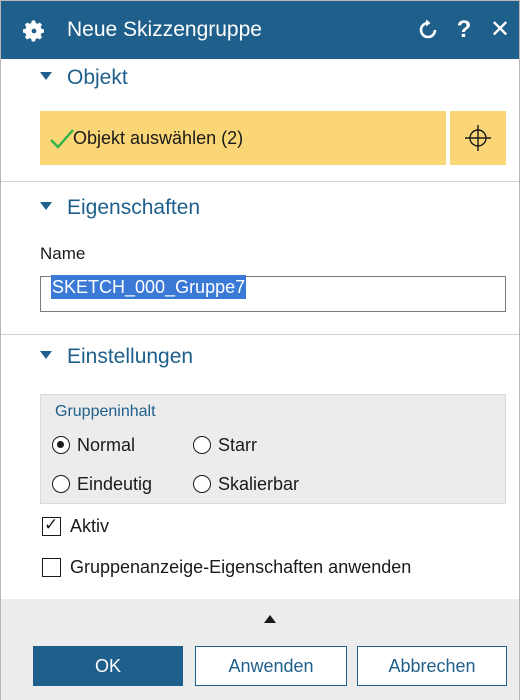 The height and width of the screenshot is (700, 520). What do you see at coordinates (33, 31) in the screenshot?
I see `gear-icon` at bounding box center [33, 31].